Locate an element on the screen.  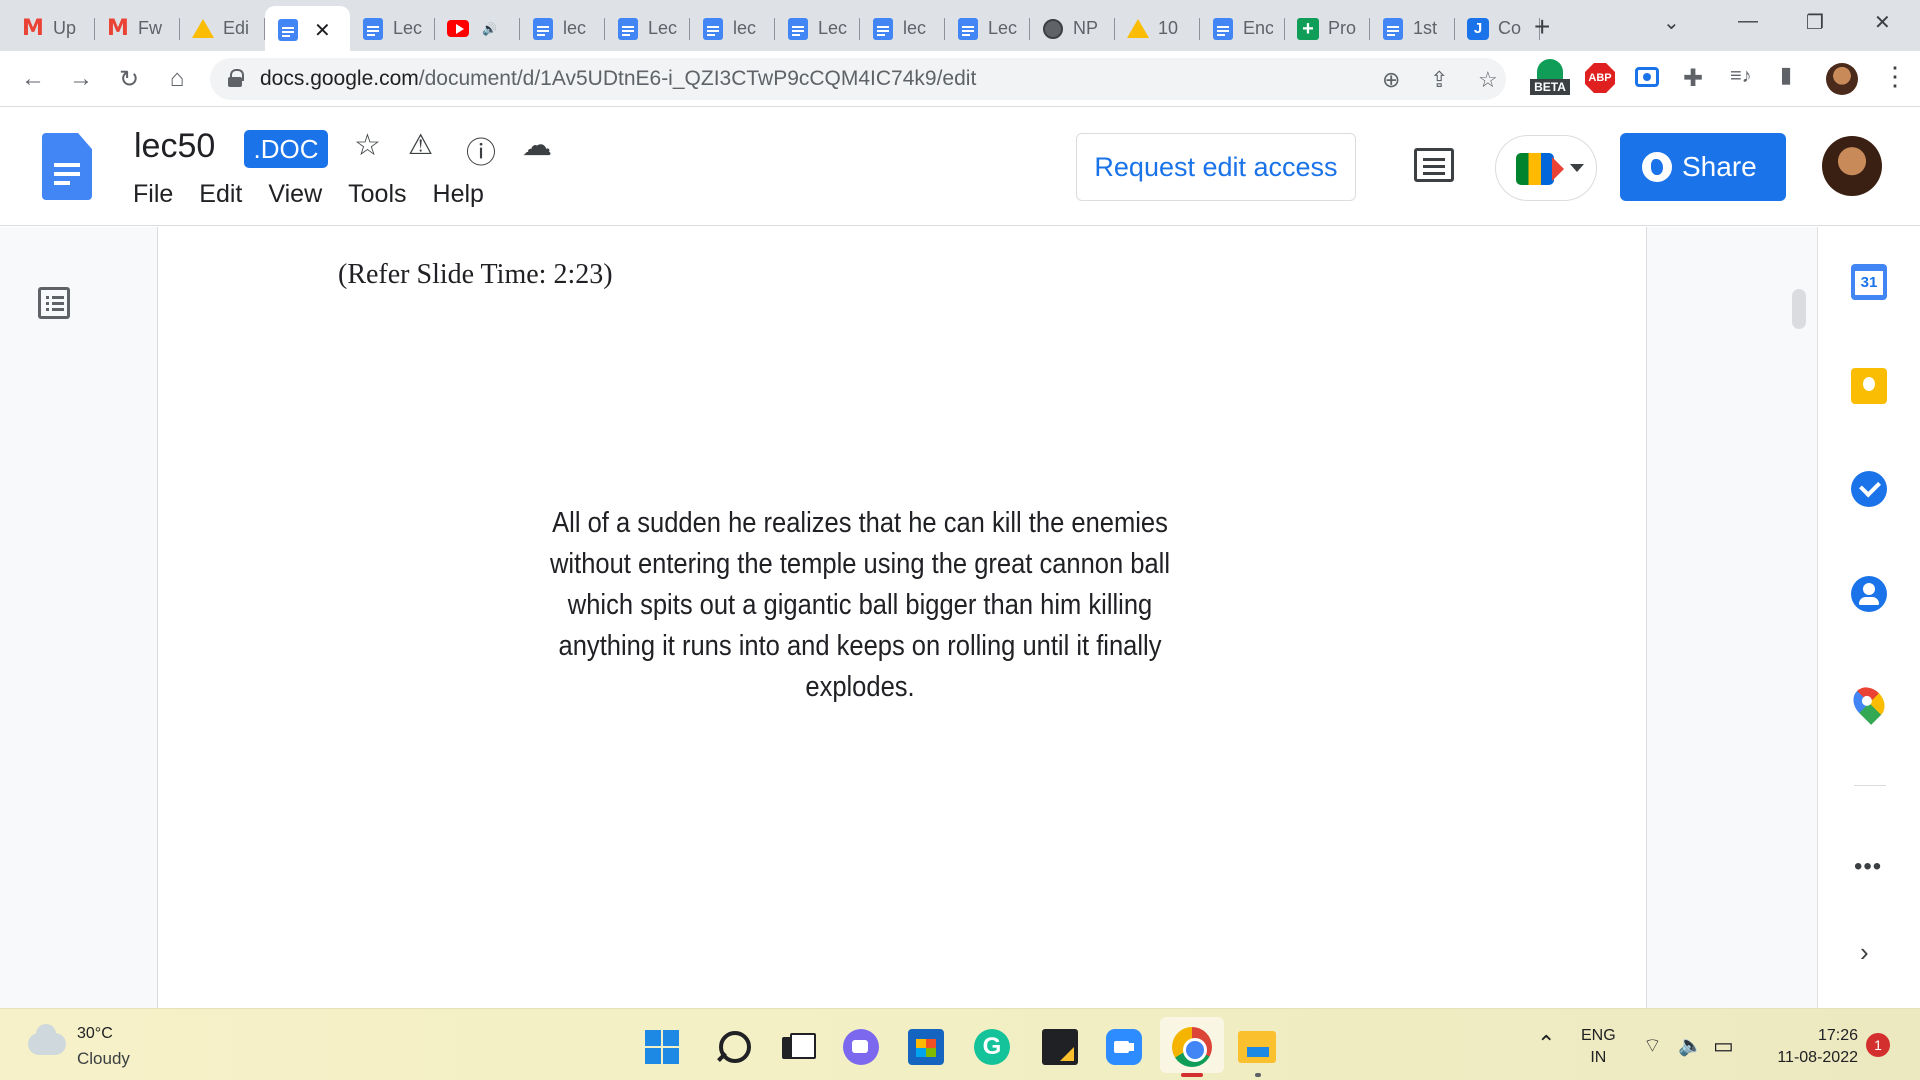
menu-view: View is located at coordinates (295, 194).